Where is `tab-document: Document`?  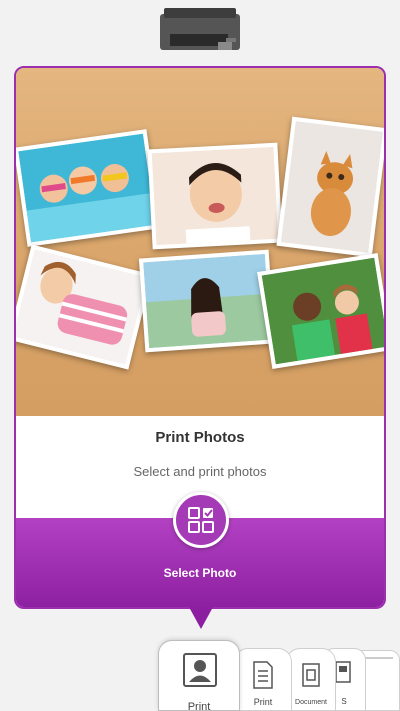
tab-document: Document is located at coordinates (311, 679).